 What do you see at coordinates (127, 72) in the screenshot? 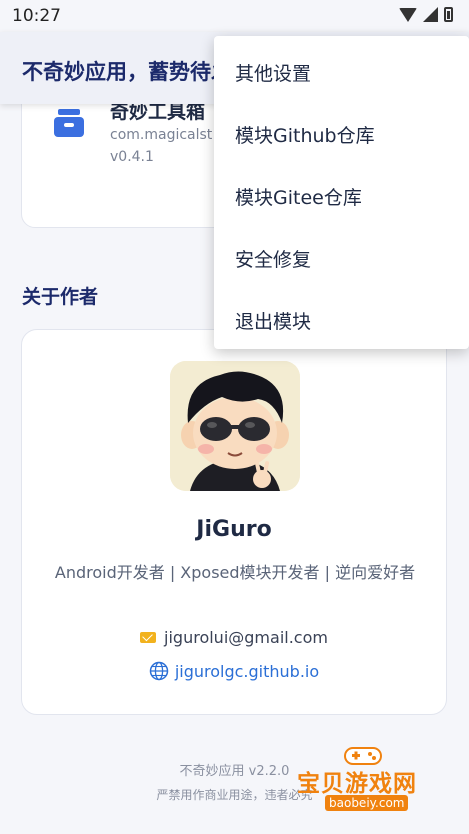
I see `page-title: 不奇妙应用，蓄势待发` at bounding box center [127, 72].